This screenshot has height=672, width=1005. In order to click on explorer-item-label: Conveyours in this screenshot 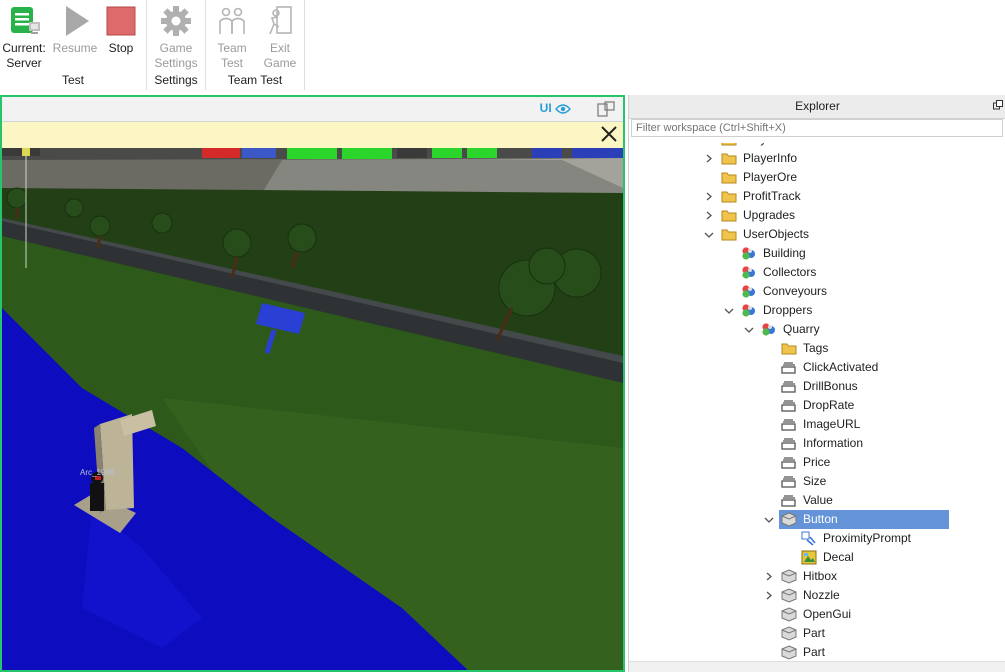, I will do `click(795, 291)`.